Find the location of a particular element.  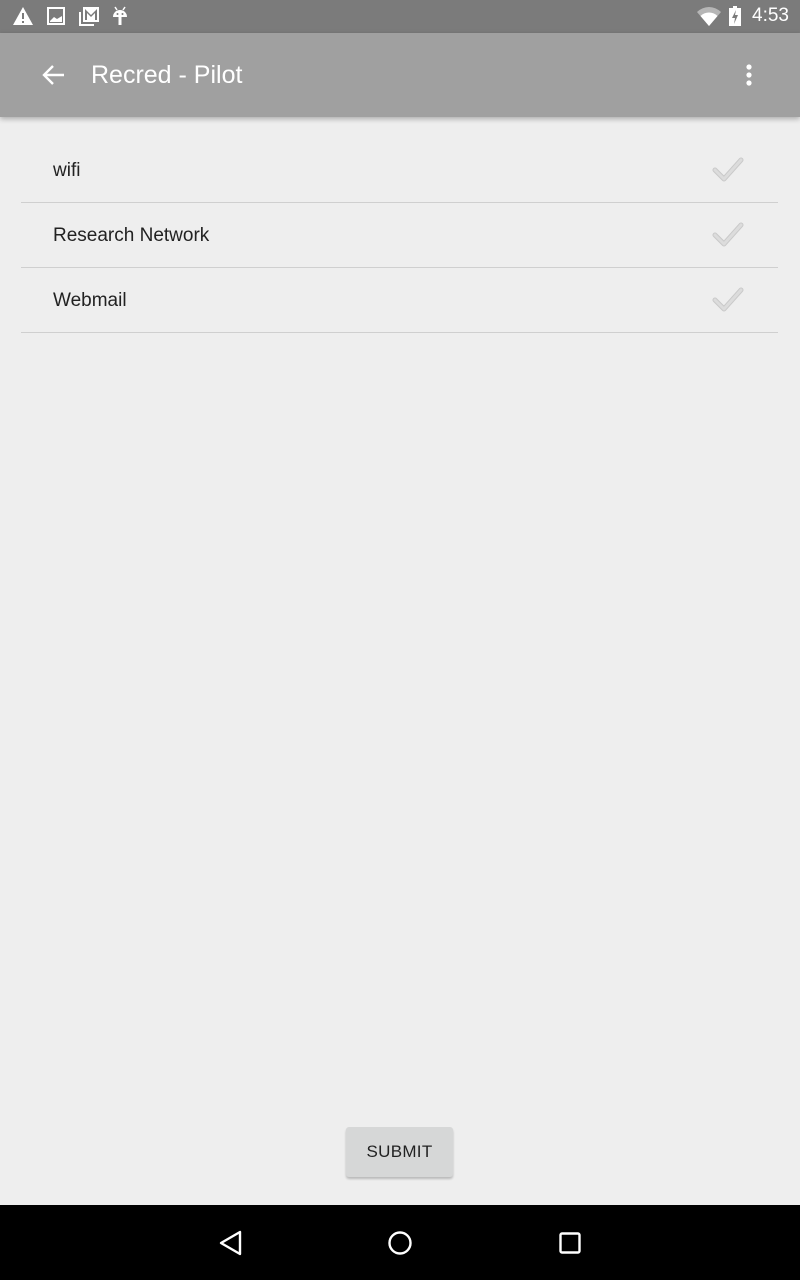

more-vert-icon is located at coordinates (749, 75).